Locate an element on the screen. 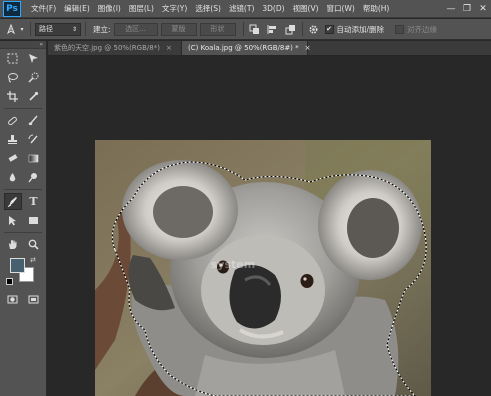  color-swatches: ⇄ is located at coordinates (23, 273).